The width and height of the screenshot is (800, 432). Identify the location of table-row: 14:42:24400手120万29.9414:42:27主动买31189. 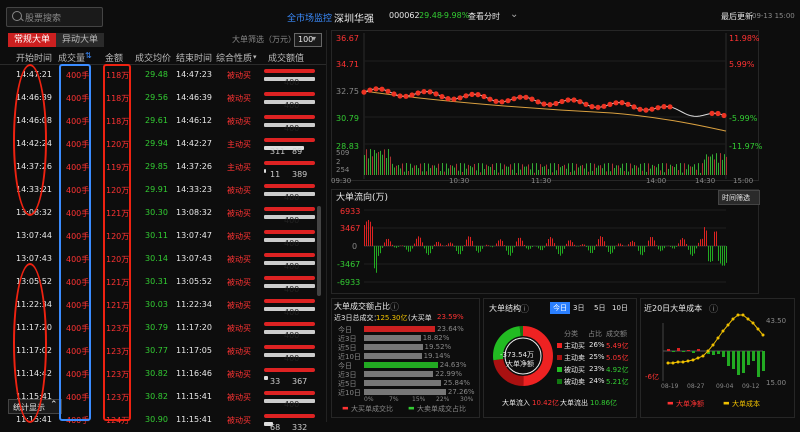
(159, 144).